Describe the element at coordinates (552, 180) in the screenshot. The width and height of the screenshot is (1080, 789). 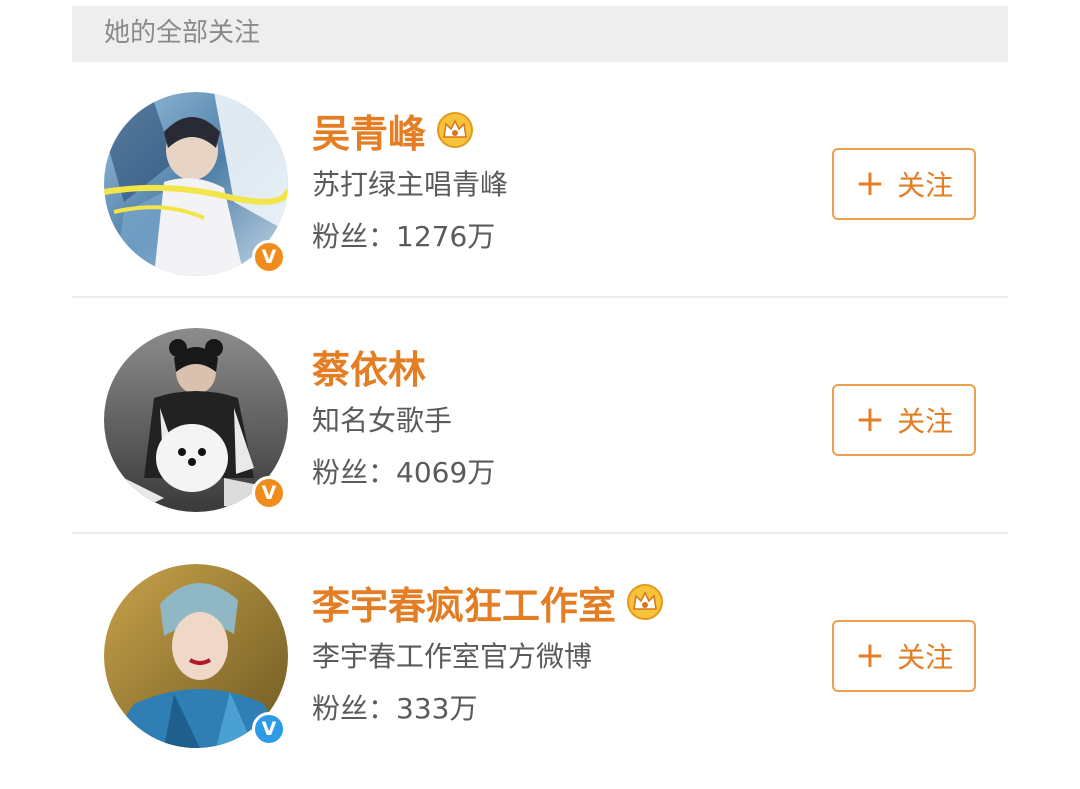
I see `user-info: 吴青峰 苏打绿主唱青峰 粉丝：1276万` at that location.